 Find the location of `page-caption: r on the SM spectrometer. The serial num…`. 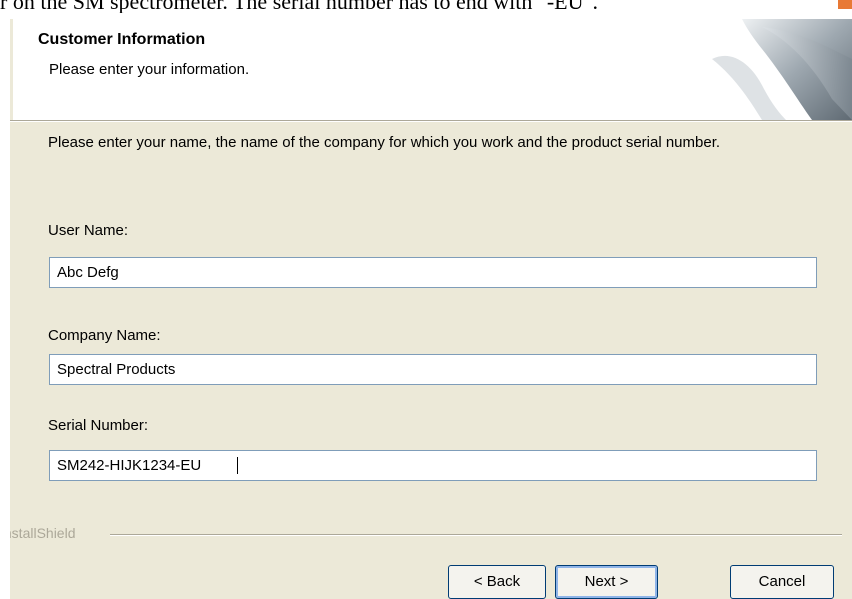

page-caption: r on the SM spectrometer. The serial num… is located at coordinates (426, 6).